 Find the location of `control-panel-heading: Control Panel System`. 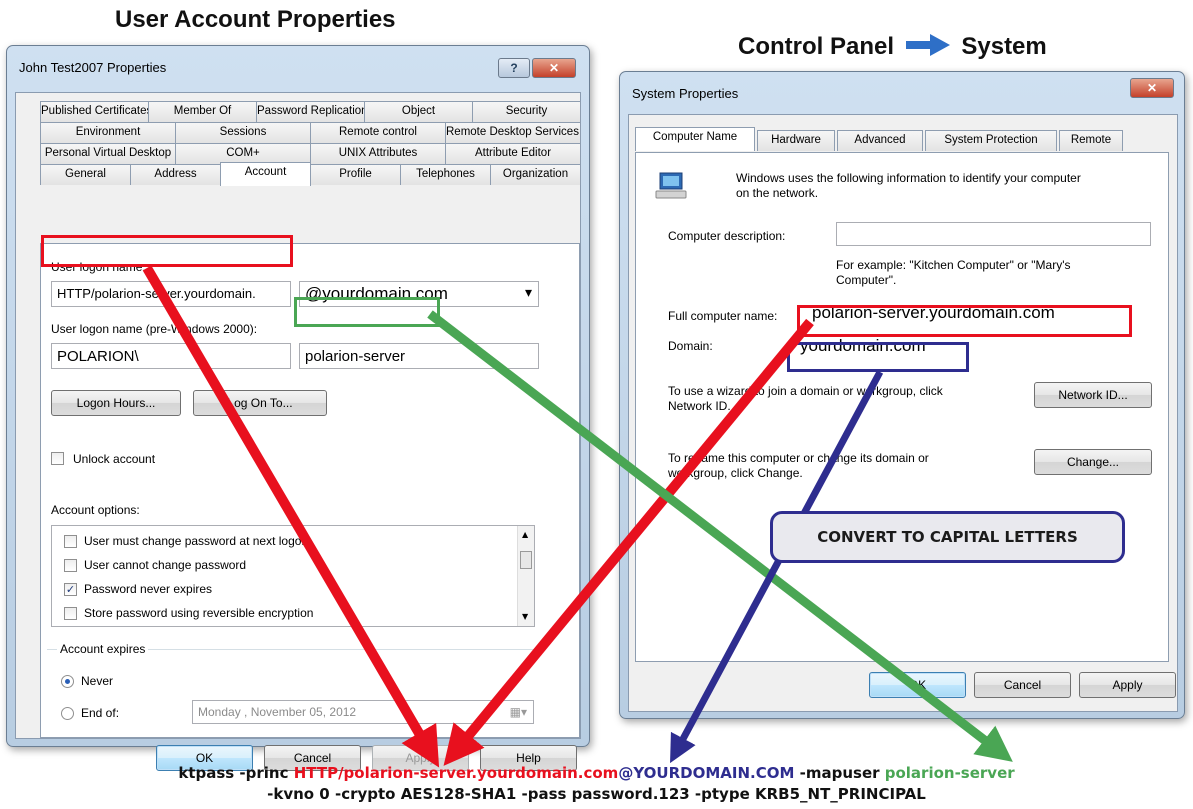

control-panel-heading: Control Panel System is located at coordinates (892, 47).